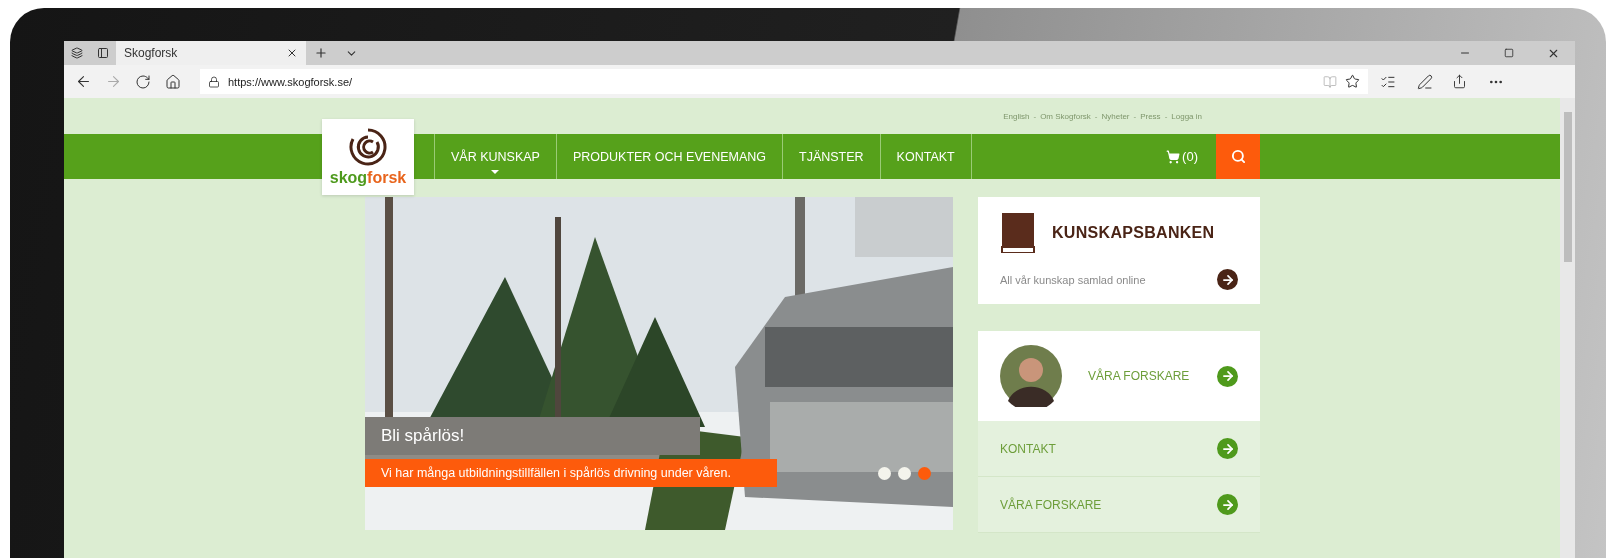 Image resolution: width=1614 pixels, height=558 pixels. I want to click on nav-item: TJÄNSTER, so click(832, 156).